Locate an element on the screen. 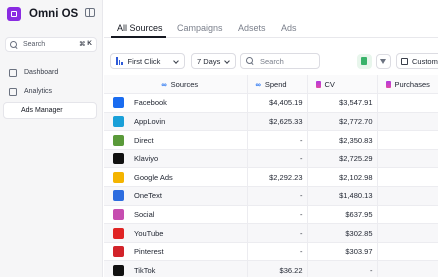  source-cell: Klaviyo is located at coordinates (176, 159).